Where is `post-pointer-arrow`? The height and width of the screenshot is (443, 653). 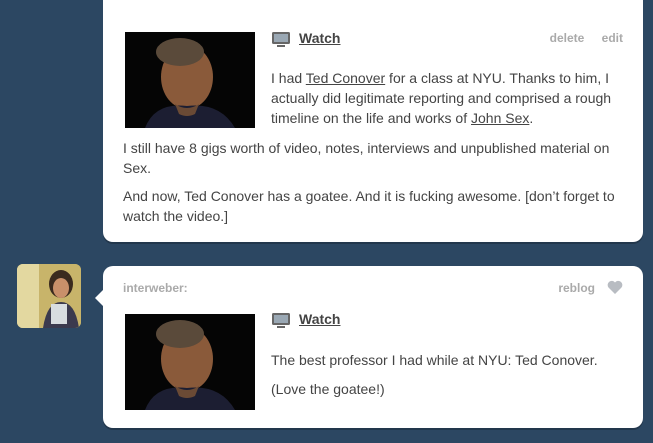 post-pointer-arrow is located at coordinates (99, 298).